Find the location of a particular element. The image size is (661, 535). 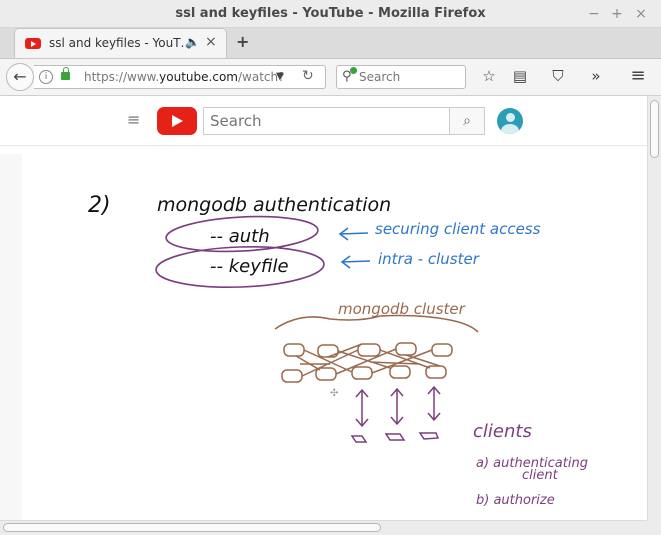

blue-arrows is located at coordinates (354, 248).